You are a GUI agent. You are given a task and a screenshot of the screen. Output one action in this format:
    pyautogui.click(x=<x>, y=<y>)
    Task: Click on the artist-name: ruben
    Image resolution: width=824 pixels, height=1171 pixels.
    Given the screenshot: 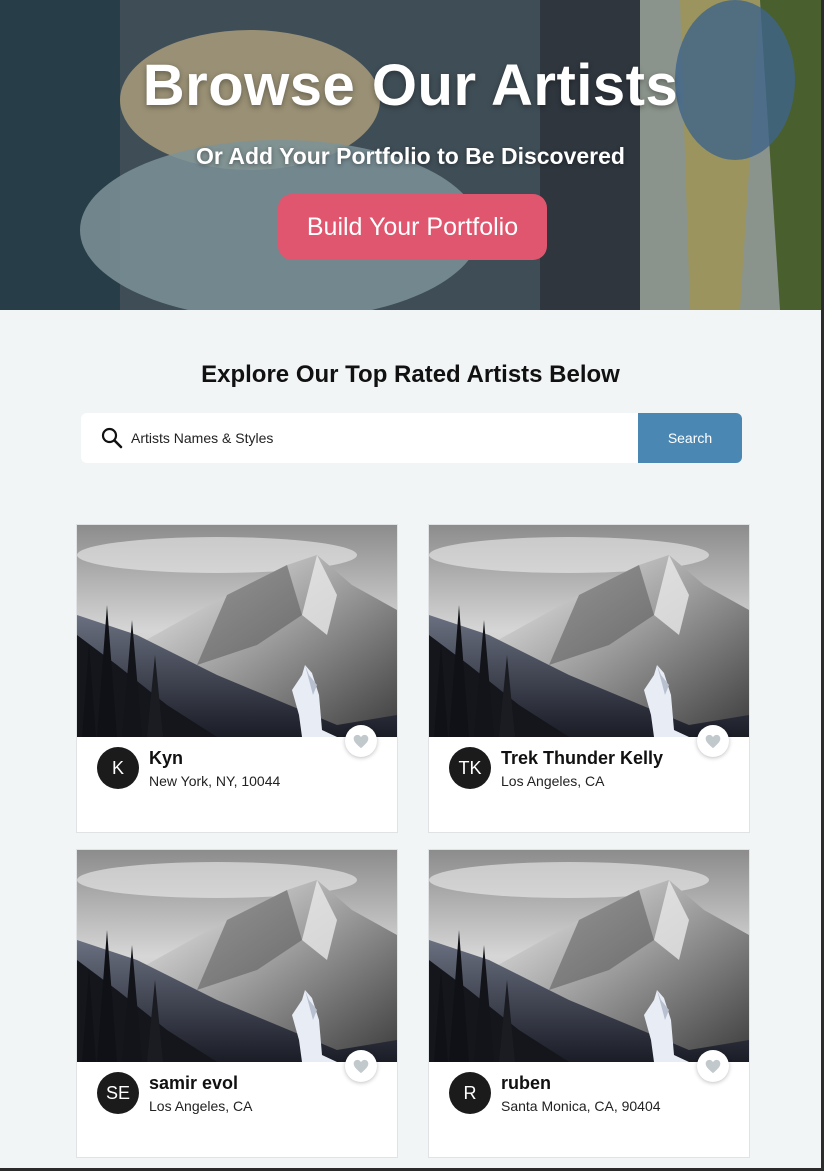 What is the action you would take?
    pyautogui.click(x=526, y=1083)
    